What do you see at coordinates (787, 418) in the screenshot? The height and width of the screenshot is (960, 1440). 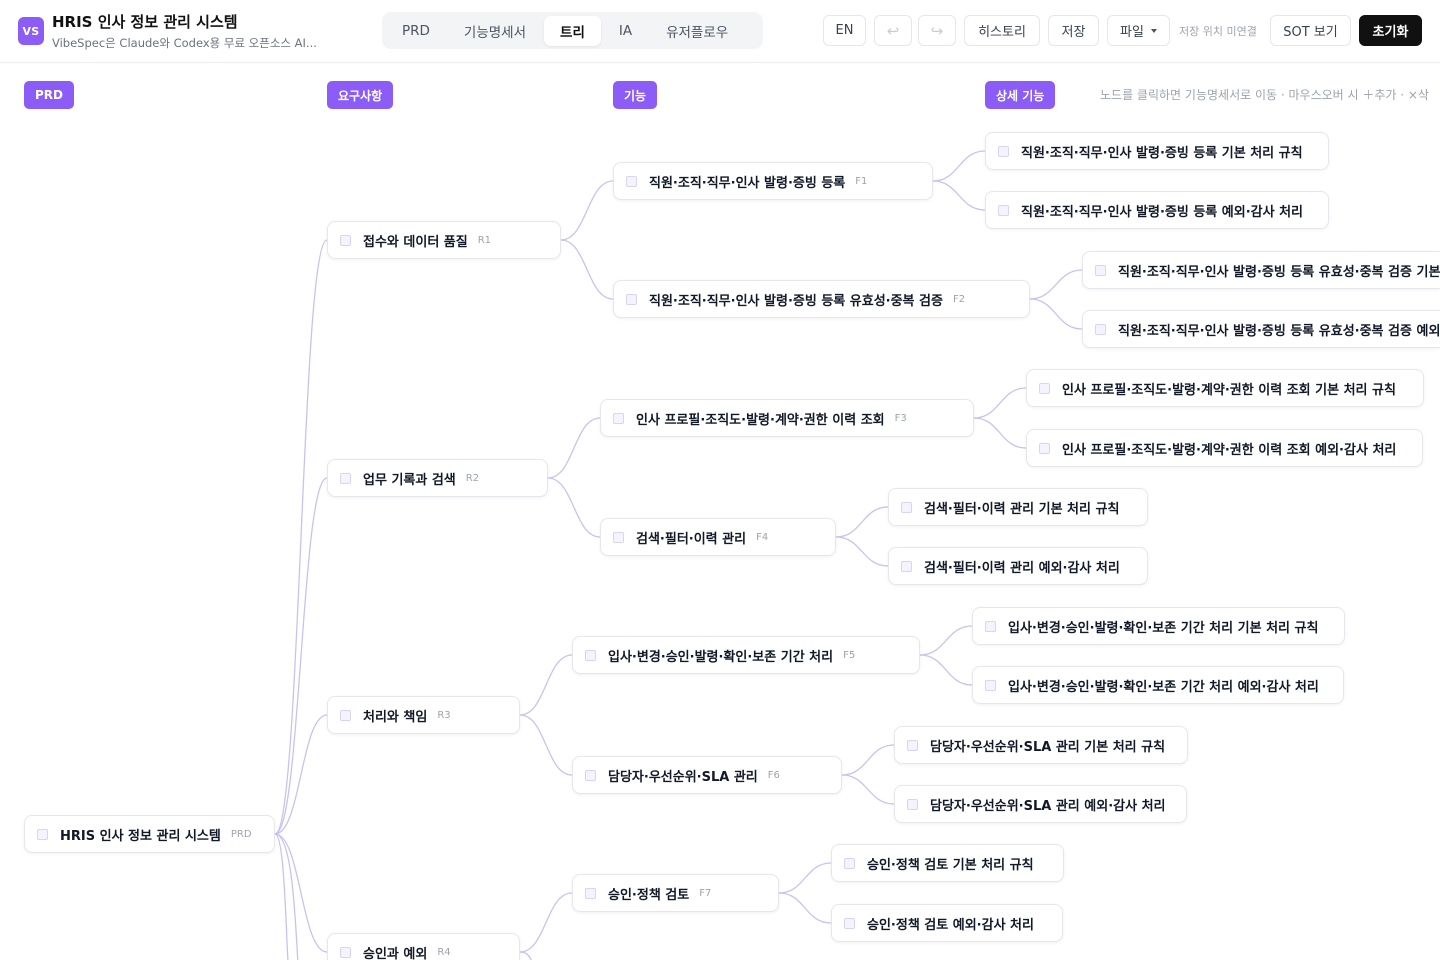 I see `tree-node-feature-f3: 인사 프로필·조직도·발령·계약·권한 이력 조회 F3` at bounding box center [787, 418].